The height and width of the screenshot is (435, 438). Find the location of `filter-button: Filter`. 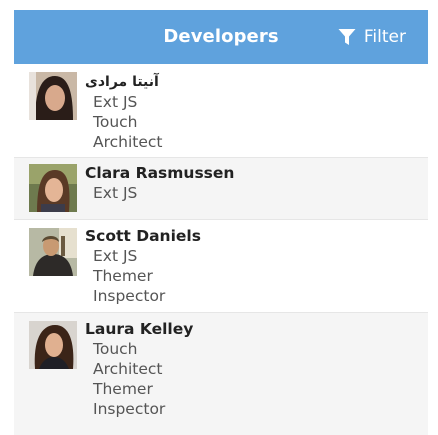

filter-button: Filter is located at coordinates (372, 37).